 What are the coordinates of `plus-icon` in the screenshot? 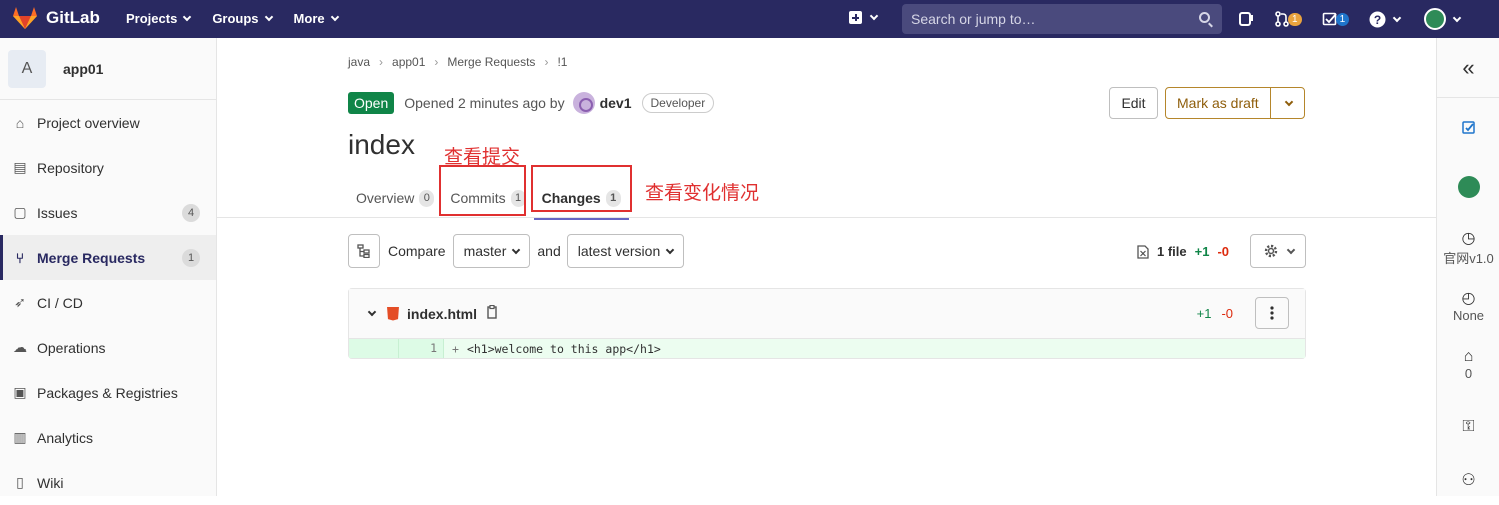 It's located at (855, 17).